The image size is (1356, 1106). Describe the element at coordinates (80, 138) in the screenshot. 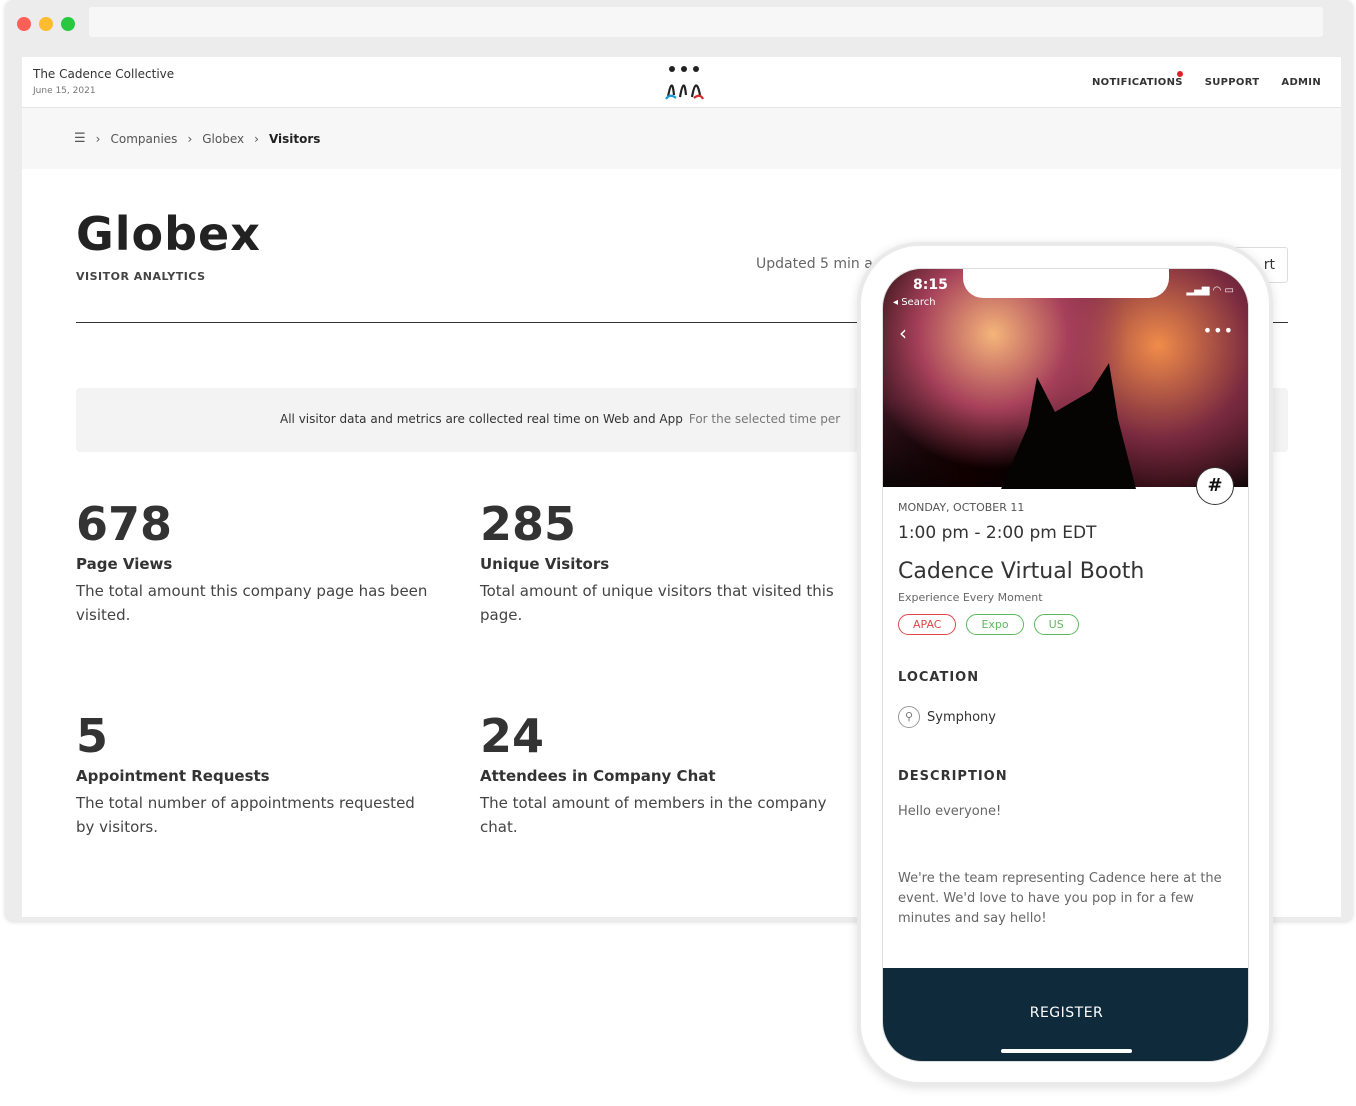

I see `ticket-icon: ☰` at that location.